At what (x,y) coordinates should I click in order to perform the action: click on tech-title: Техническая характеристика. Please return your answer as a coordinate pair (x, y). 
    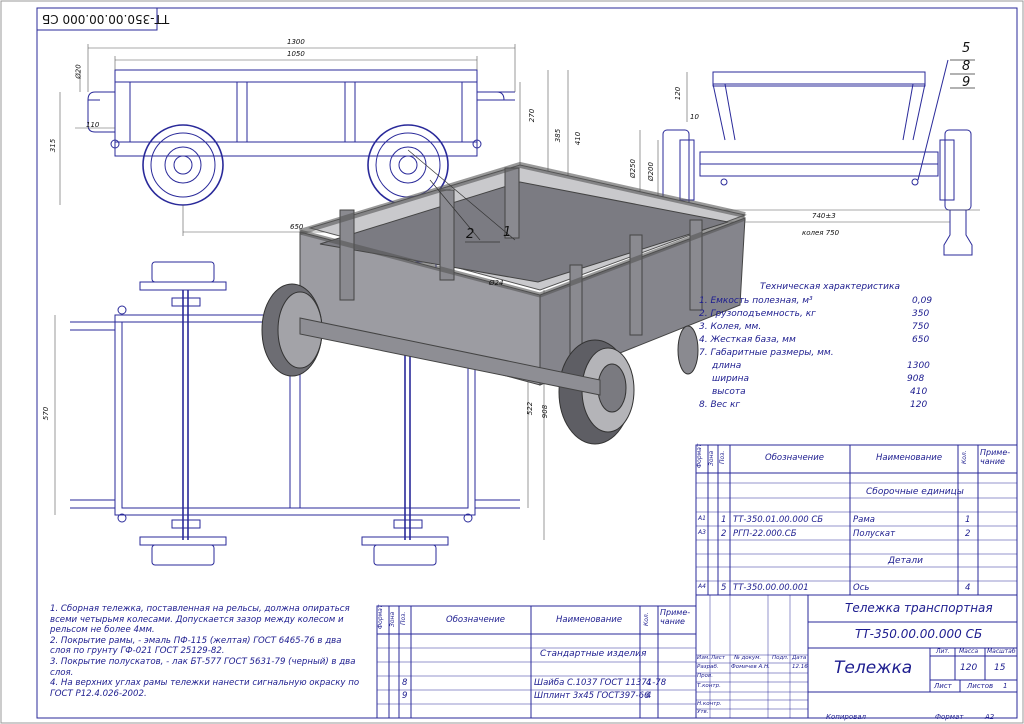
    Looking at the image, I should click on (830, 287).